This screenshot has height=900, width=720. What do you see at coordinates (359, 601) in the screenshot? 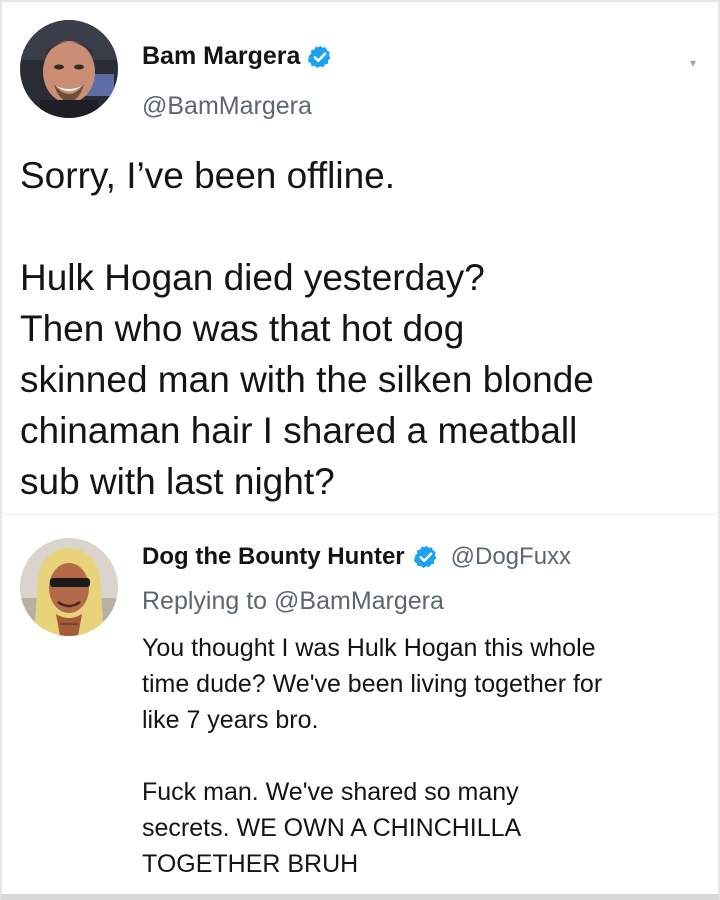
I see `replying-to-mention-link: @BamMargera` at bounding box center [359, 601].